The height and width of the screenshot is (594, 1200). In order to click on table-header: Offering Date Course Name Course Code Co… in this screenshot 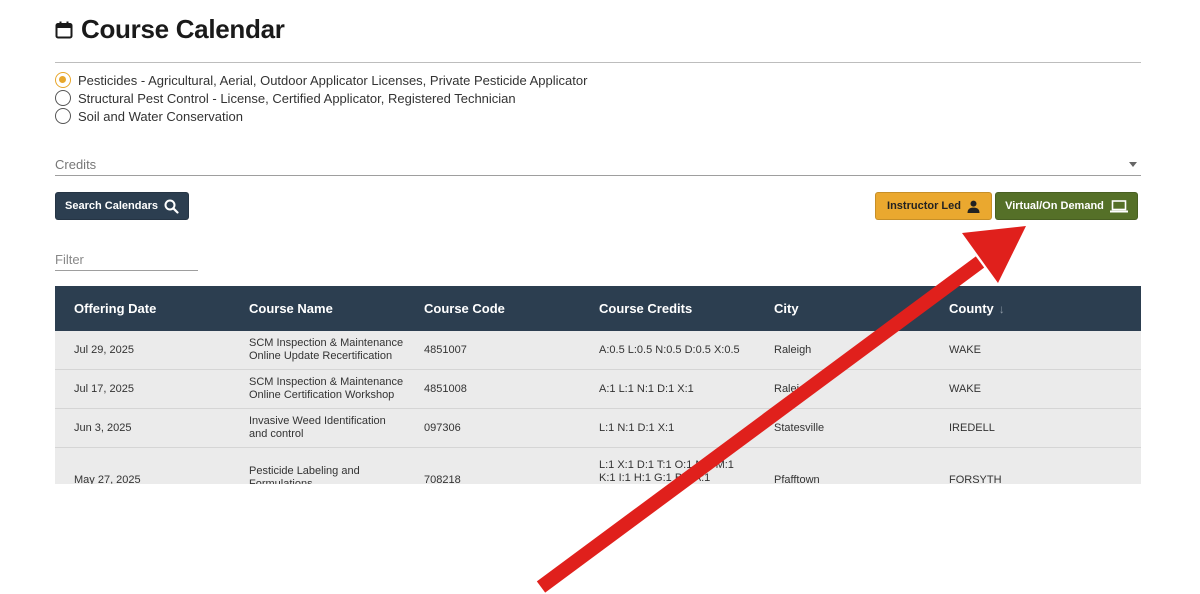, I will do `click(598, 308)`.